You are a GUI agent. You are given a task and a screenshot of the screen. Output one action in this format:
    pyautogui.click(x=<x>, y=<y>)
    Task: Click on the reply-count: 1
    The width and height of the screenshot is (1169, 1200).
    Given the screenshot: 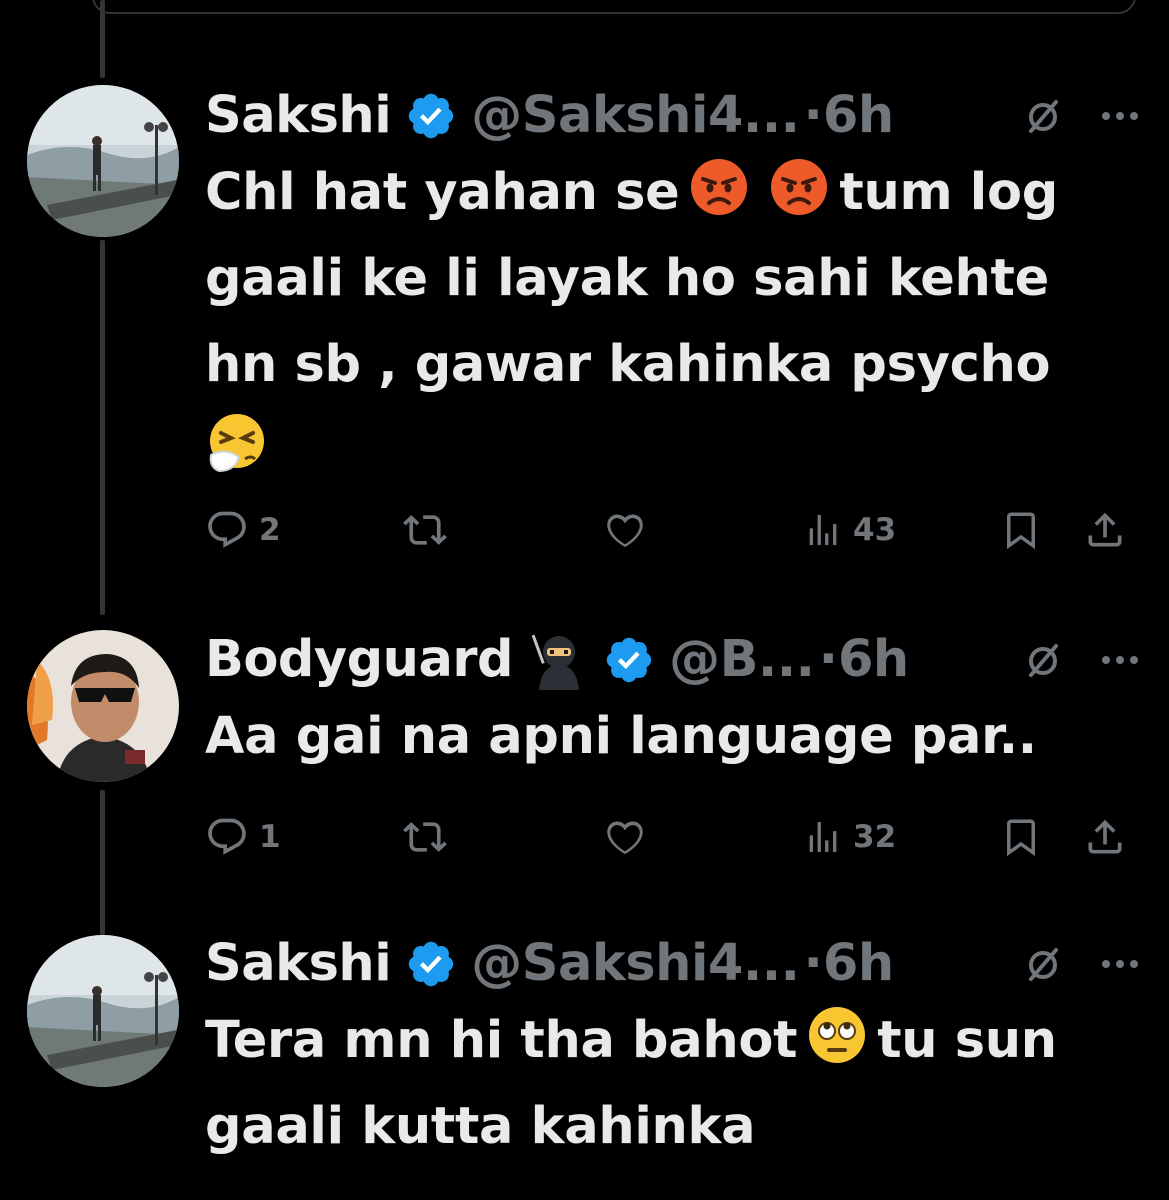 What is the action you would take?
    pyautogui.click(x=270, y=837)
    